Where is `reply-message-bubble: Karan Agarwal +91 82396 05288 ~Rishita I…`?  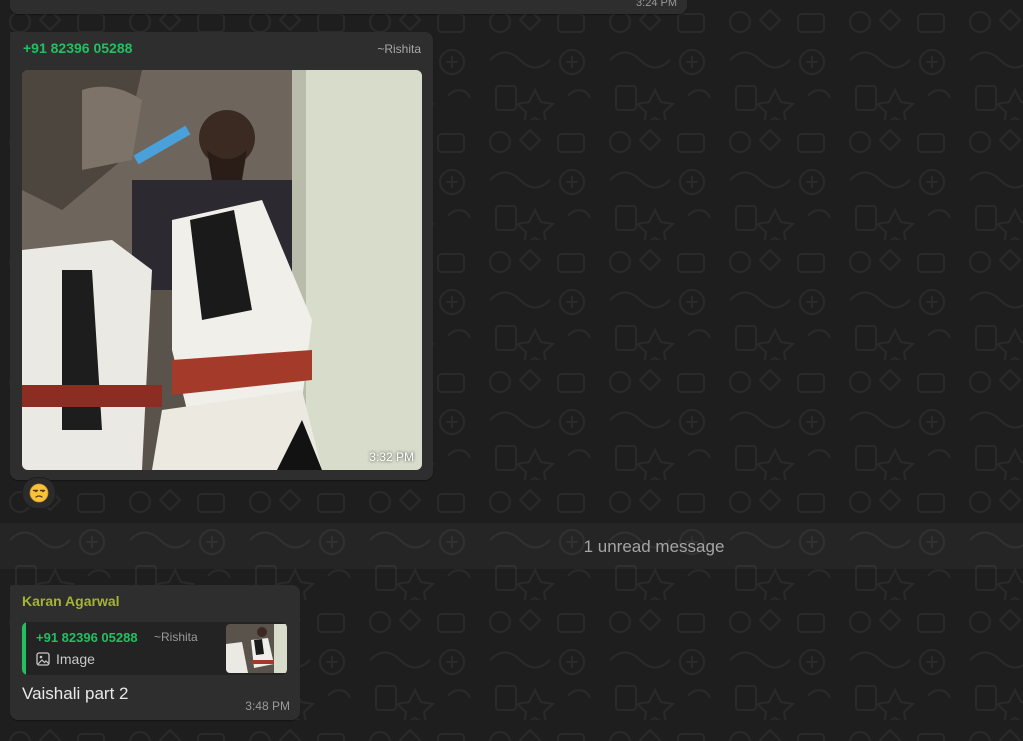 reply-message-bubble: Karan Agarwal +91 82396 05288 ~Rishita I… is located at coordinates (155, 652).